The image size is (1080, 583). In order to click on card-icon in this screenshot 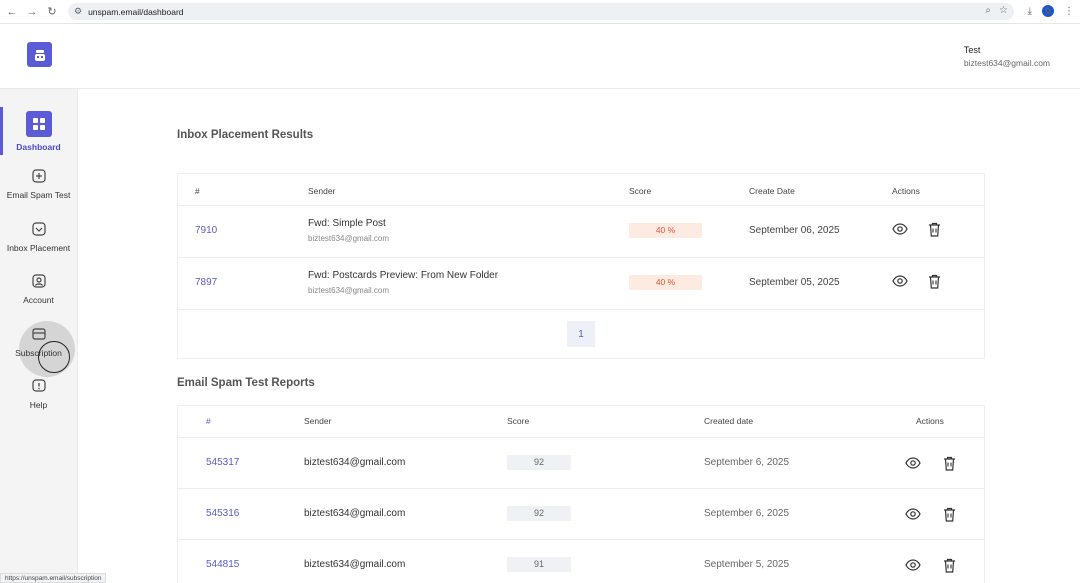, I will do `click(38, 334)`.